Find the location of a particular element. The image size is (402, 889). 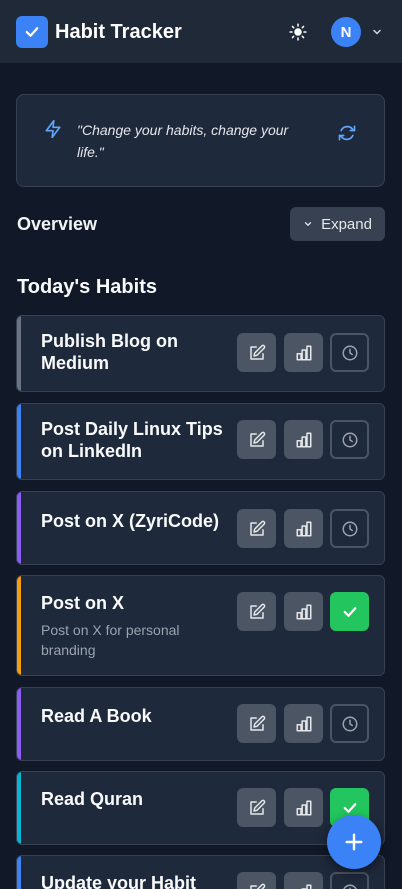

sun-icon is located at coordinates (298, 32).